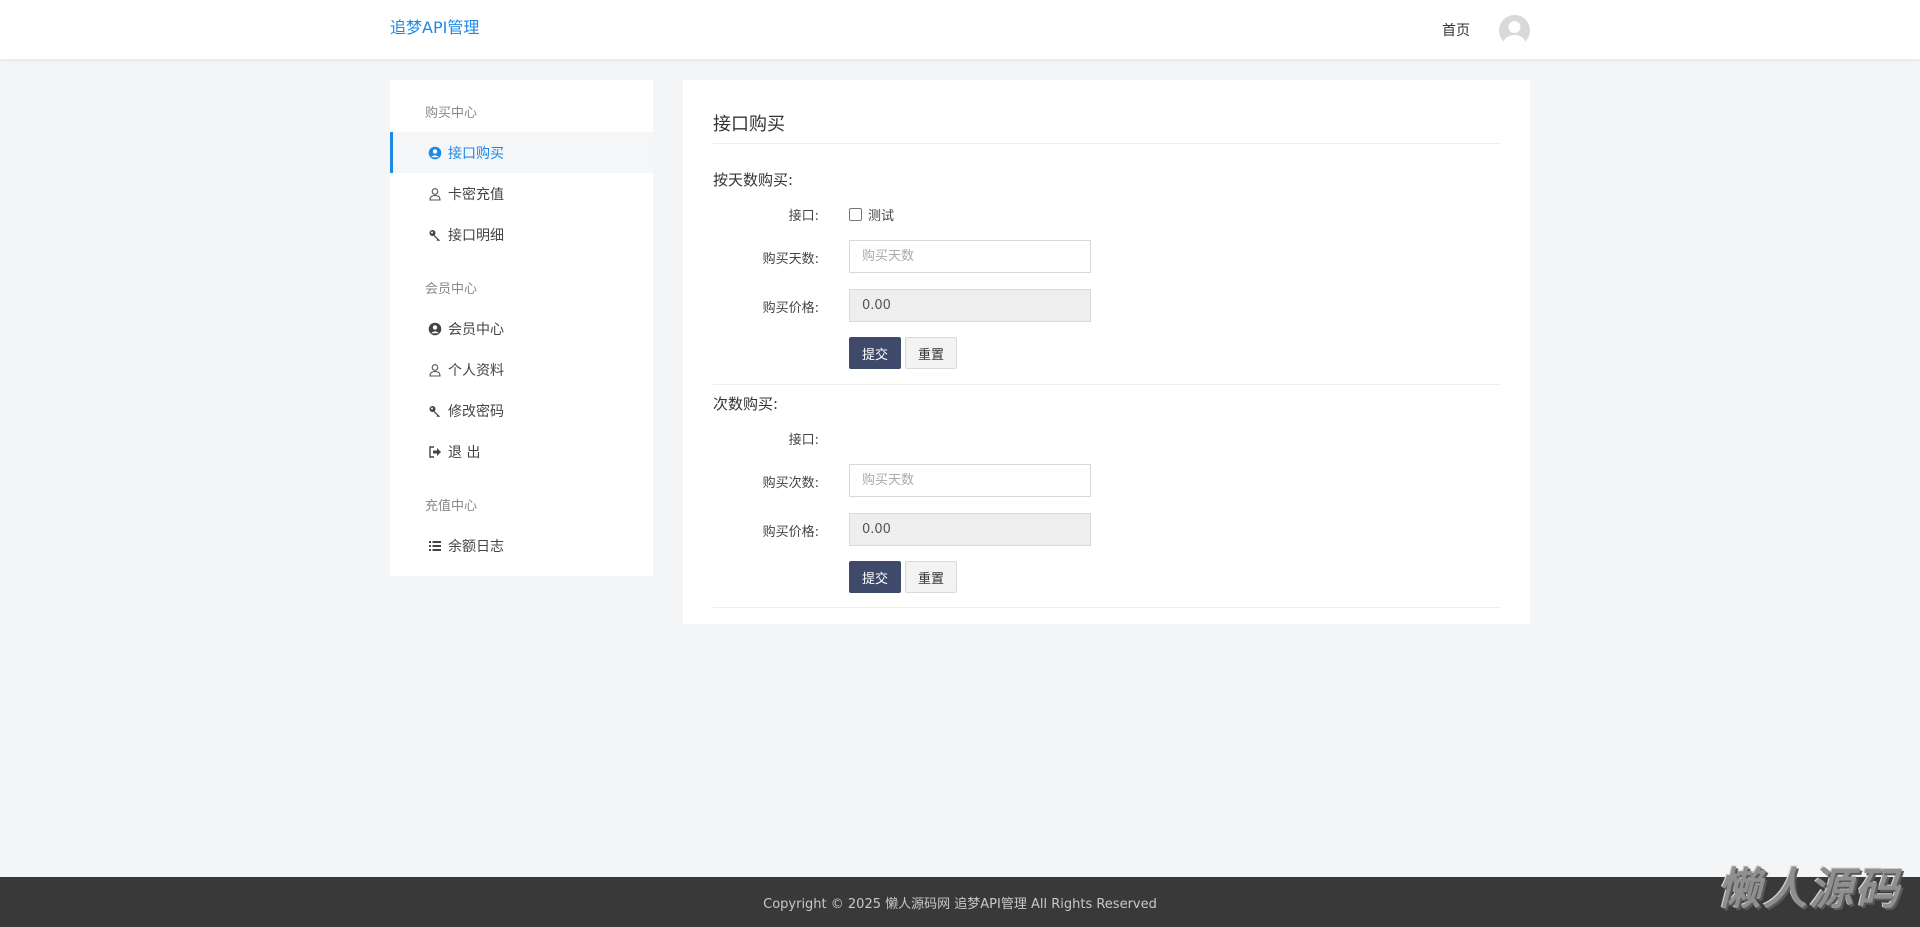 The image size is (1920, 927). What do you see at coordinates (790, 483) in the screenshot?
I see `count-label: 购买次数:` at bounding box center [790, 483].